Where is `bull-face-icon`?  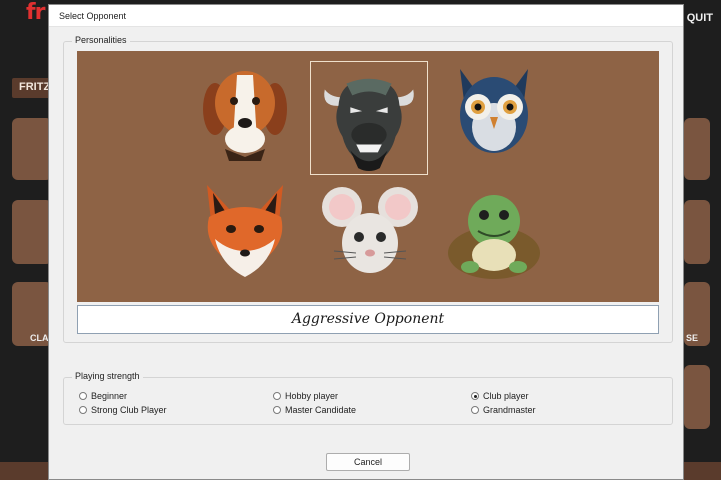 bull-face-icon is located at coordinates (369, 125).